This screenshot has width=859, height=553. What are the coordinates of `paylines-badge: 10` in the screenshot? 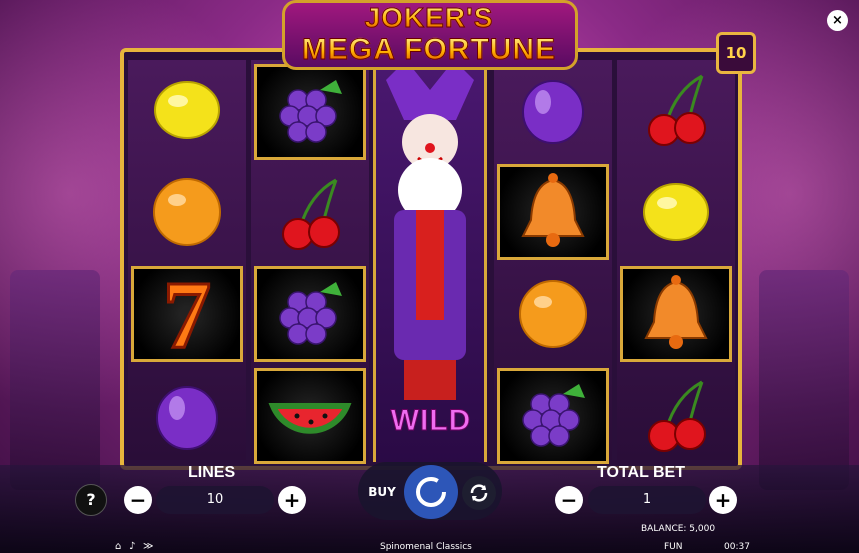 It's located at (736, 53).